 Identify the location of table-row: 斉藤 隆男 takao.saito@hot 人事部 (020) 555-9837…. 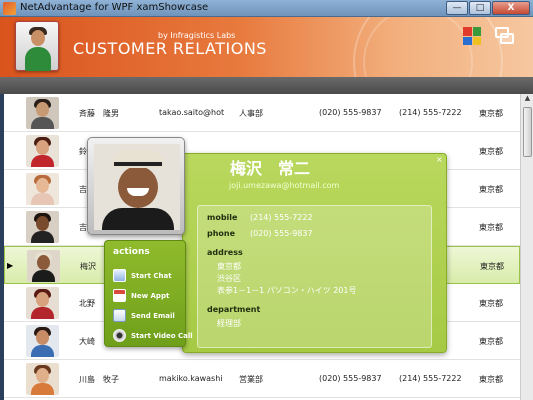
(262, 113).